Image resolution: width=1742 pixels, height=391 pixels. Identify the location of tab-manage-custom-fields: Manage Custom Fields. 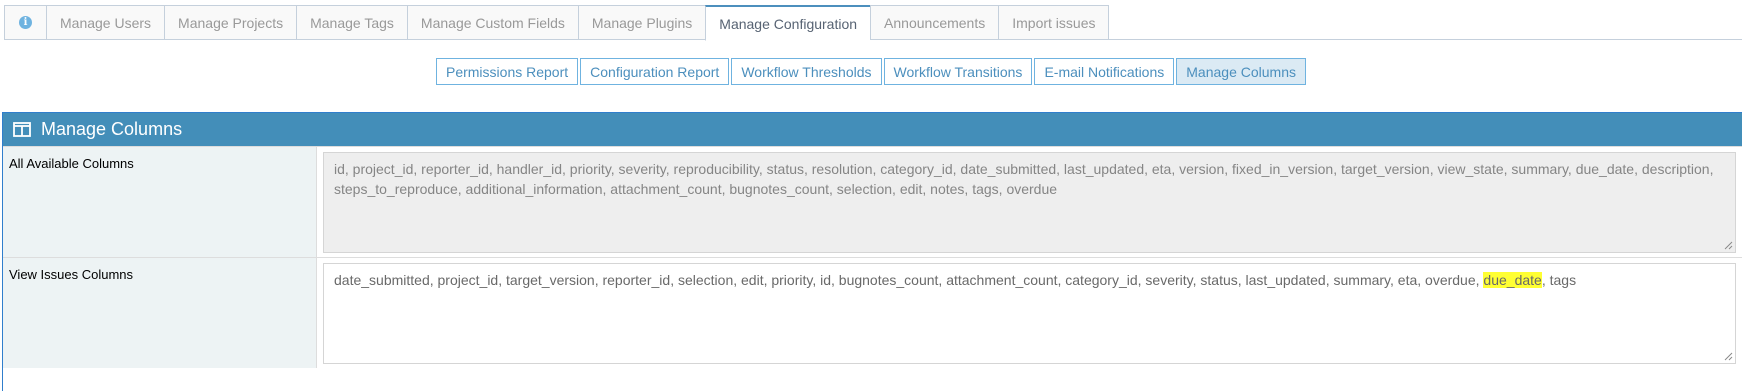
(492, 22).